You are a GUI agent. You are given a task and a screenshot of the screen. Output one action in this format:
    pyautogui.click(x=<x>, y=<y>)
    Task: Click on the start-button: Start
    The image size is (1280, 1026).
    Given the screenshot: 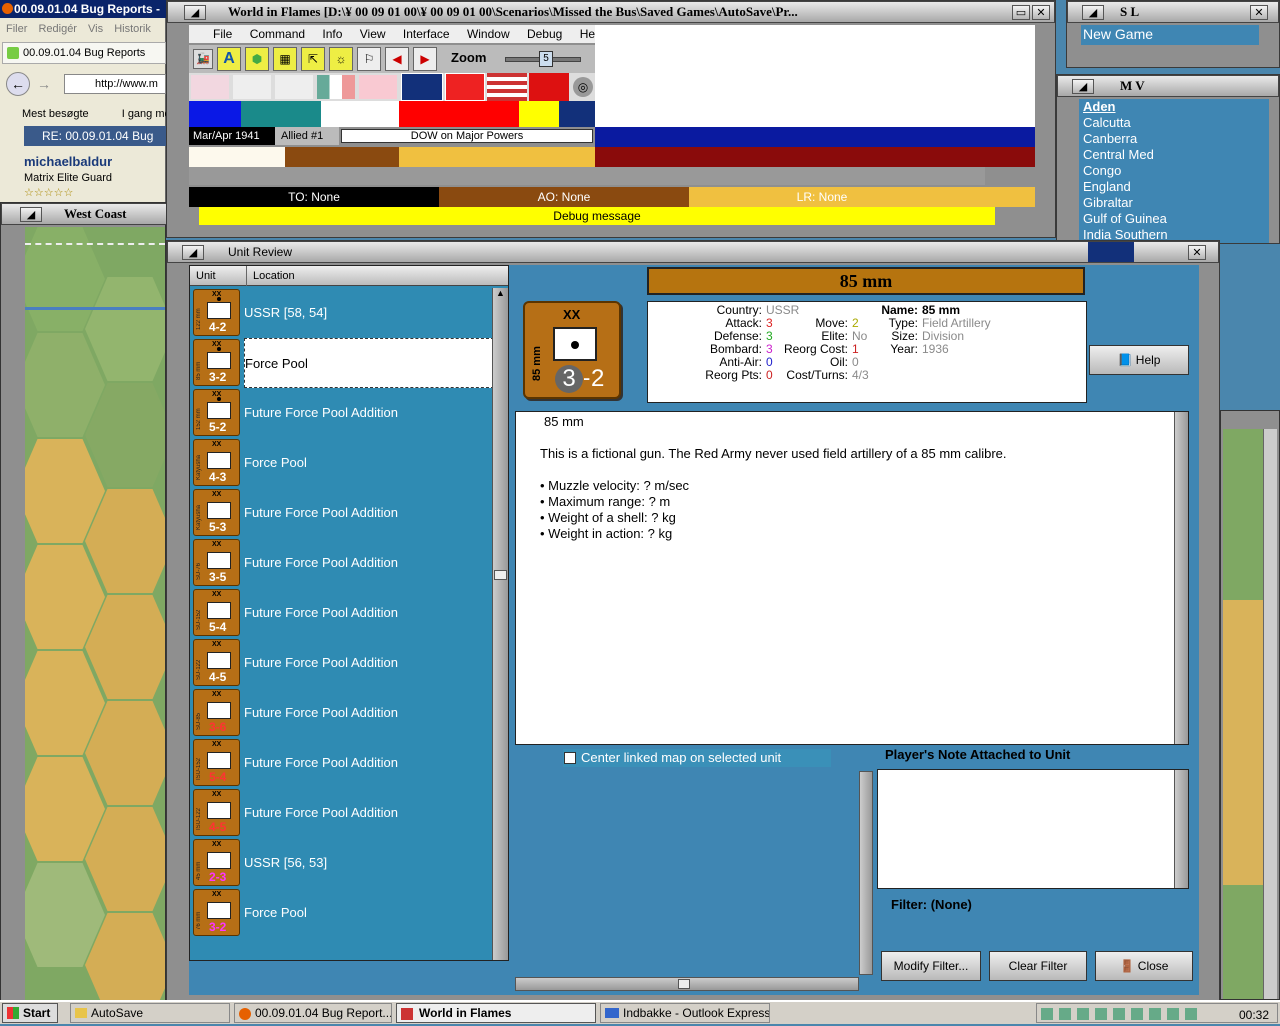 What is the action you would take?
    pyautogui.click(x=30, y=1013)
    